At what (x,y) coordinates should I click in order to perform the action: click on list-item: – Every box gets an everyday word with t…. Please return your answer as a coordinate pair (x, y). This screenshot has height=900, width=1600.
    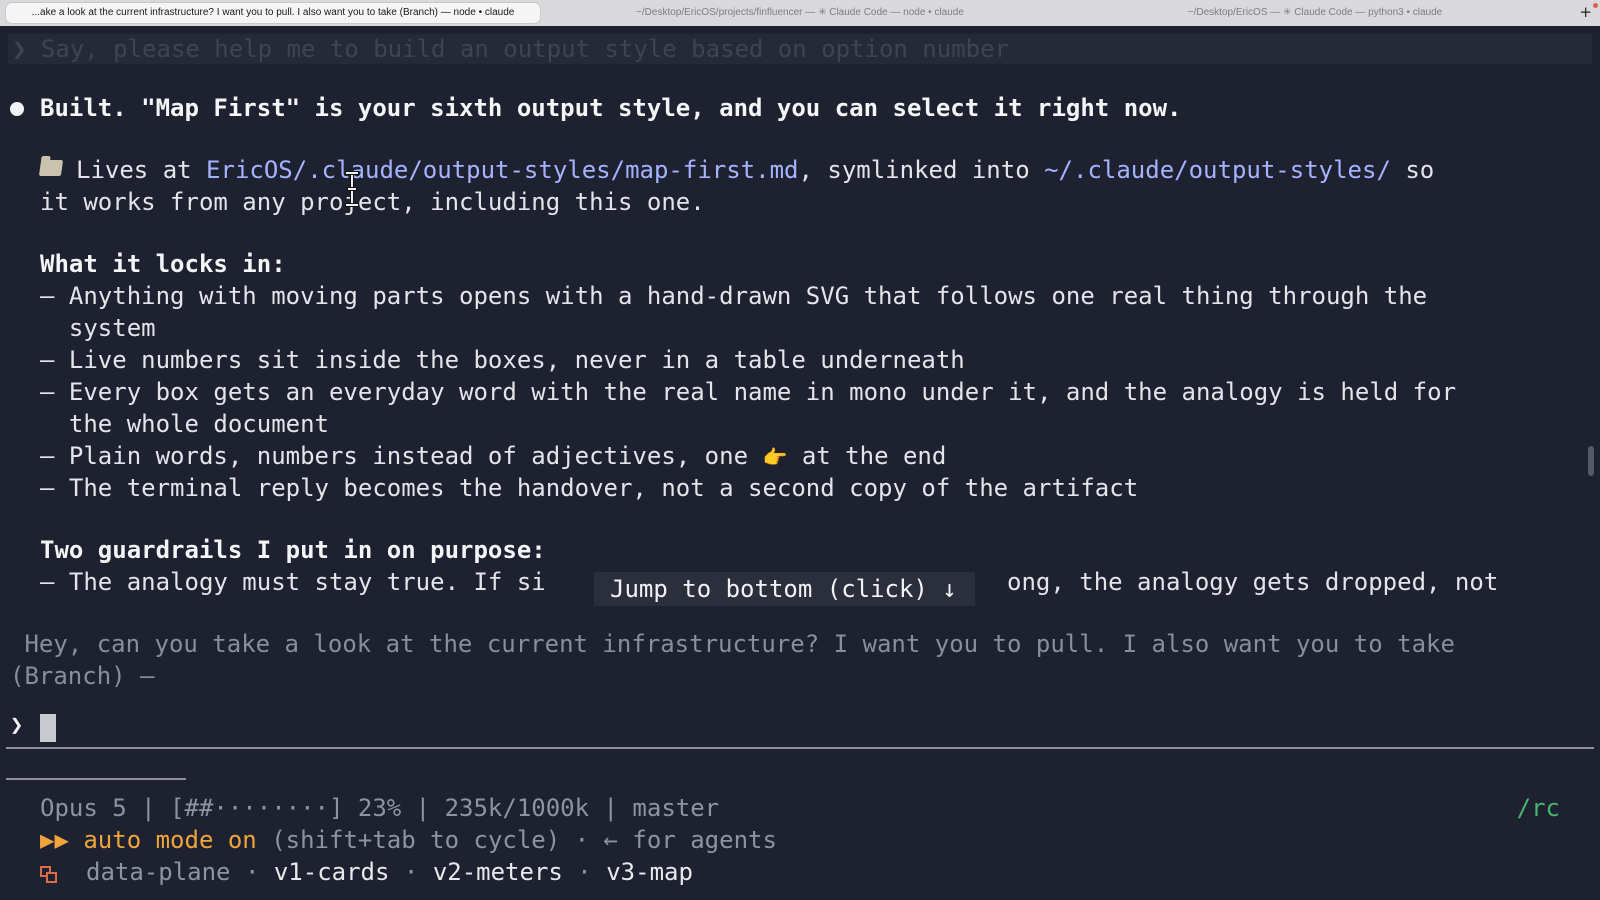
    Looking at the image, I should click on (748, 392).